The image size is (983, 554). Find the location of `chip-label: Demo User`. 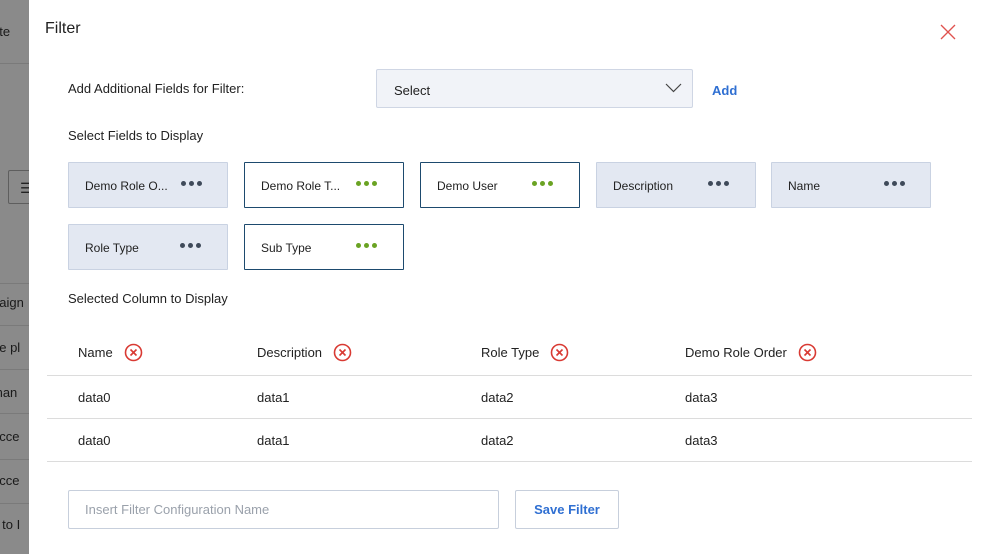

chip-label: Demo User is located at coordinates (467, 186).